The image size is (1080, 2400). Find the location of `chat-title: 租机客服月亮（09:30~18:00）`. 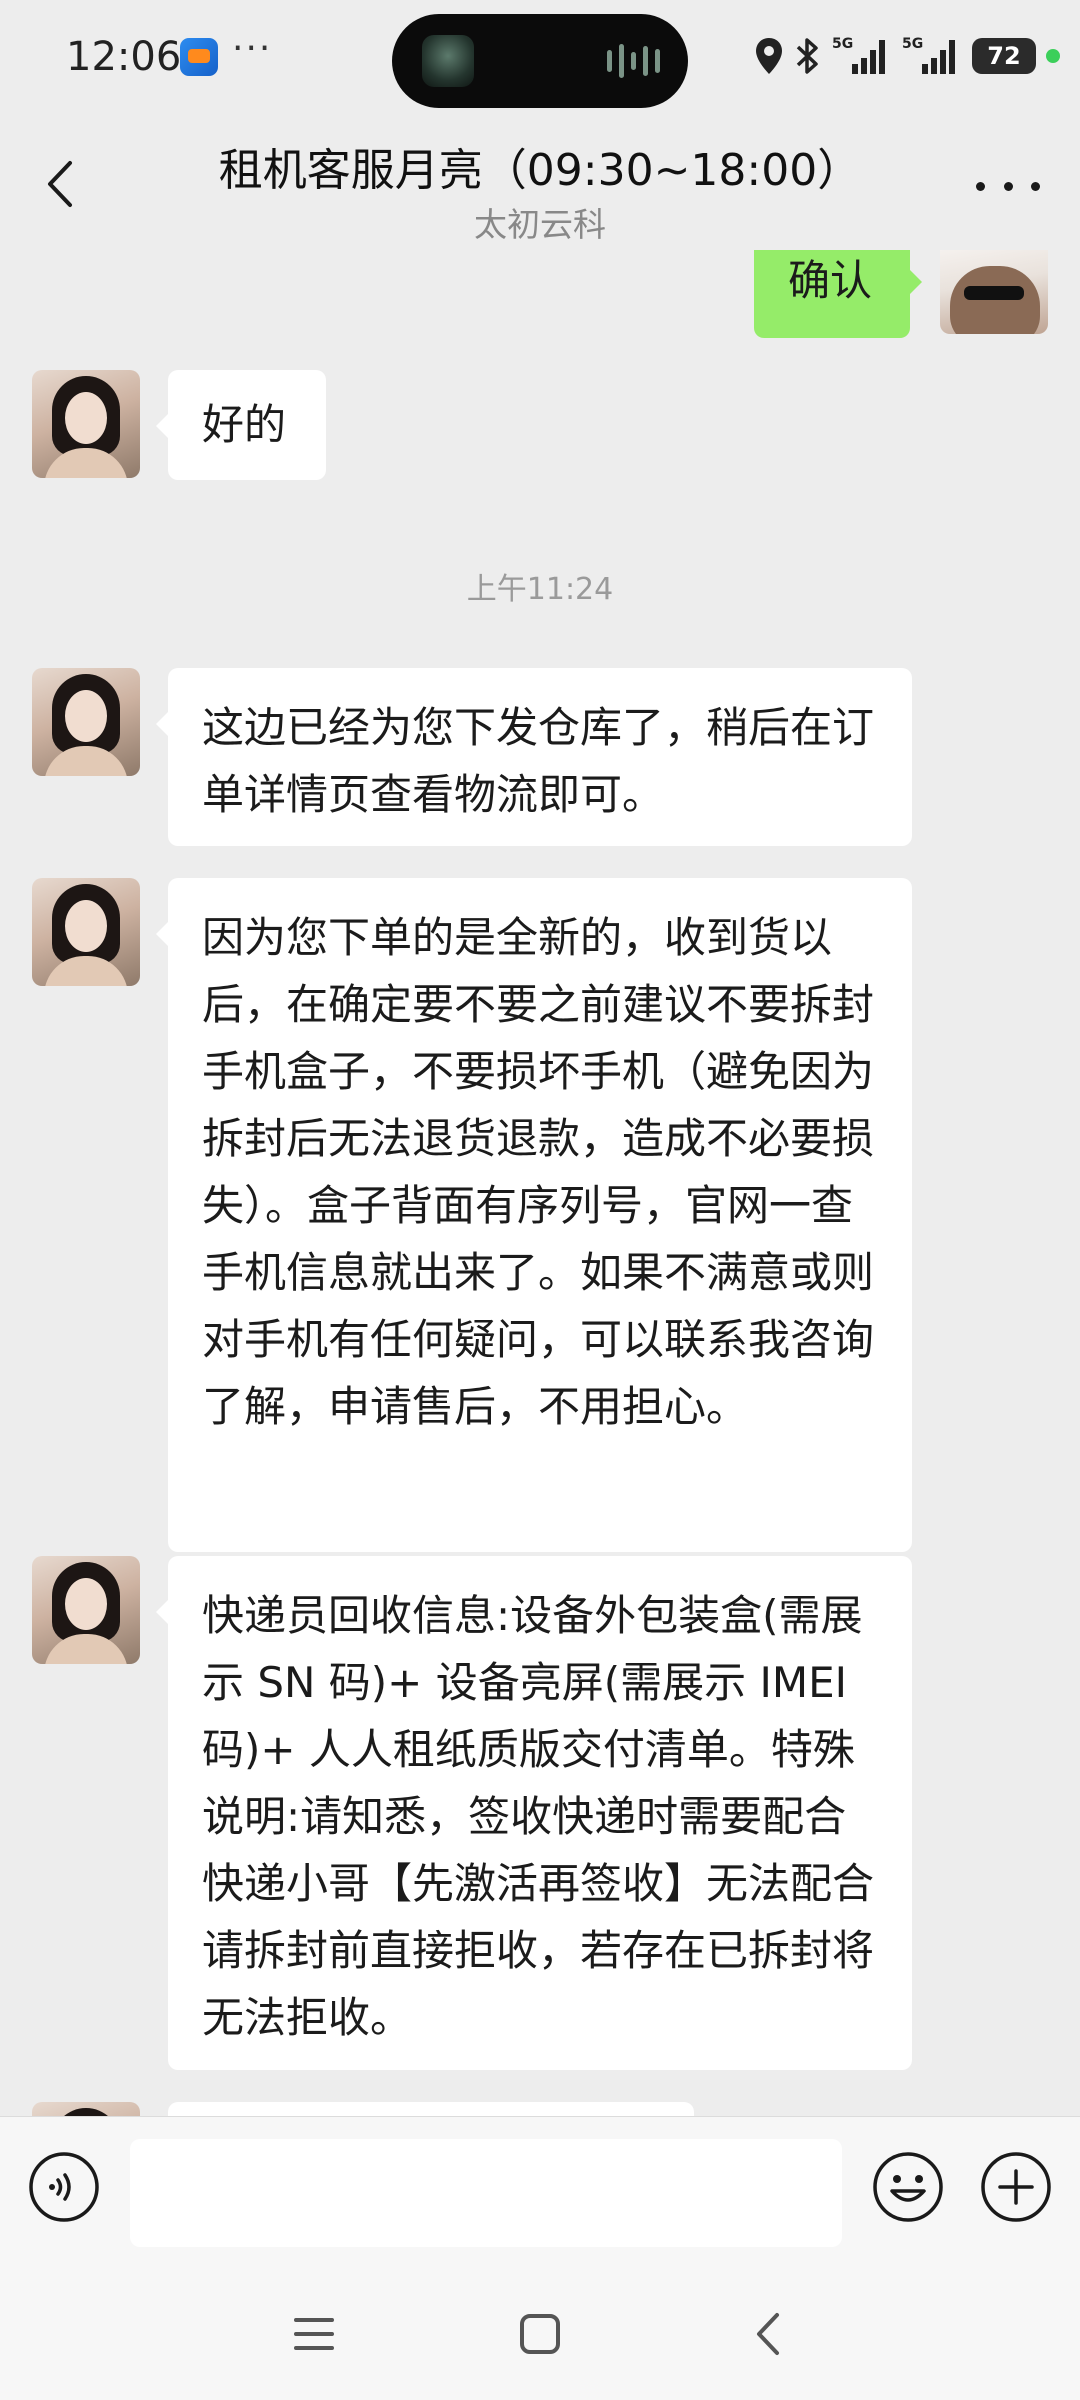

chat-title: 租机客服月亮（09:30~18:00） is located at coordinates (540, 170).